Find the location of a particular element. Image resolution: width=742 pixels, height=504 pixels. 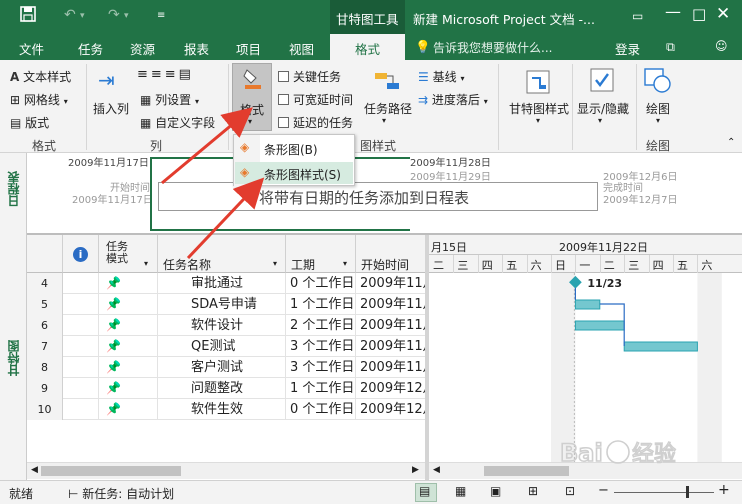

annotation-arrows is located at coordinates (213, 183).